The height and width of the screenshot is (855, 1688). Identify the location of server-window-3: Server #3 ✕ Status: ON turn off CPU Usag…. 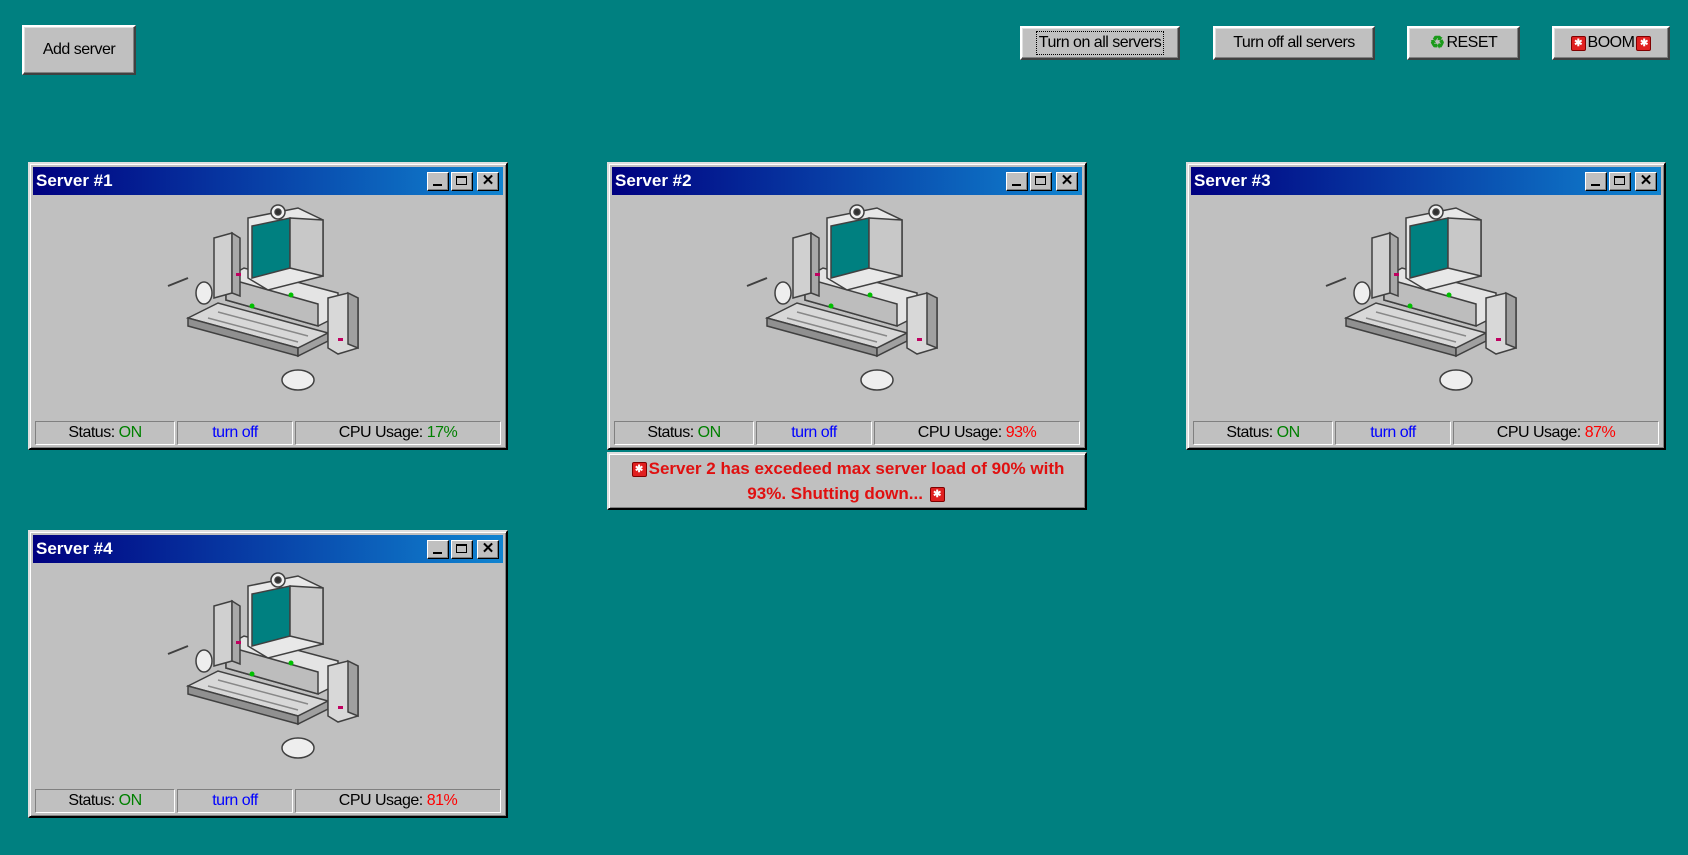
(1426, 306).